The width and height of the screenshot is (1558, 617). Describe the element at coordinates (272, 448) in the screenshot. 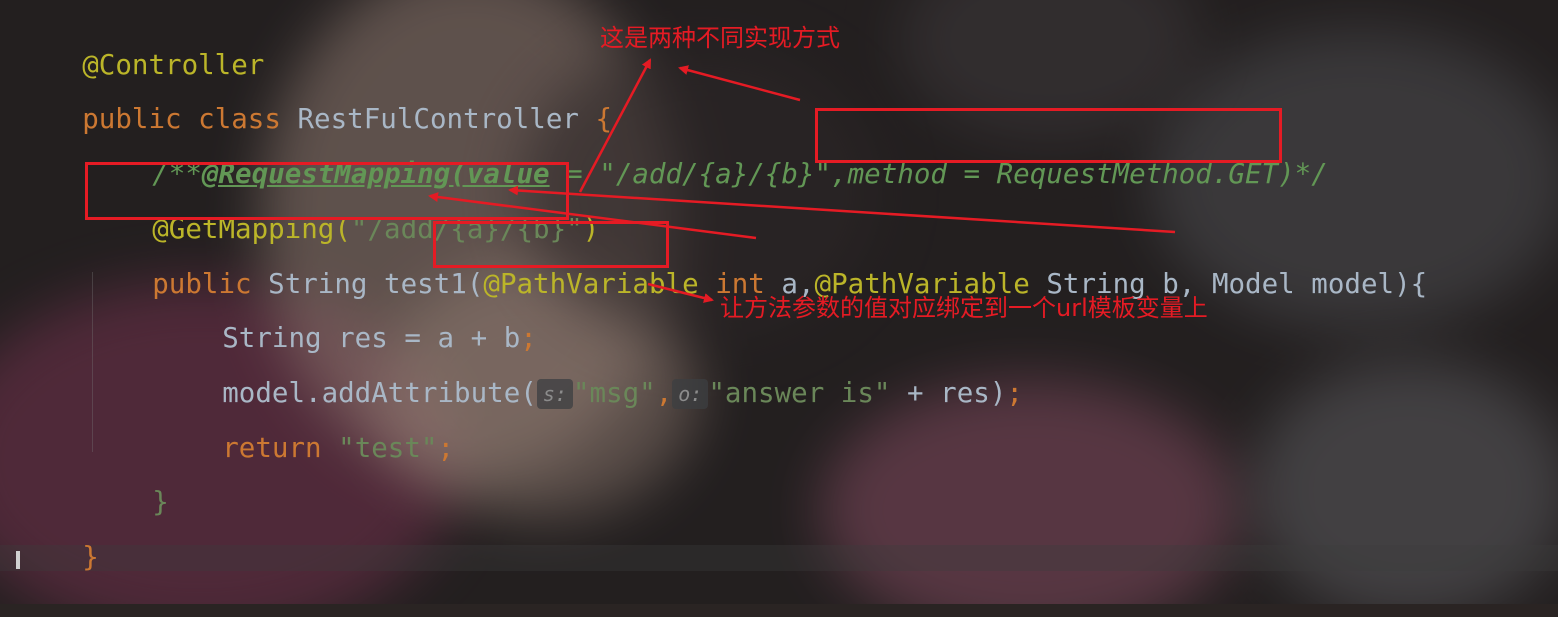

I see `keyword-return: return` at that location.